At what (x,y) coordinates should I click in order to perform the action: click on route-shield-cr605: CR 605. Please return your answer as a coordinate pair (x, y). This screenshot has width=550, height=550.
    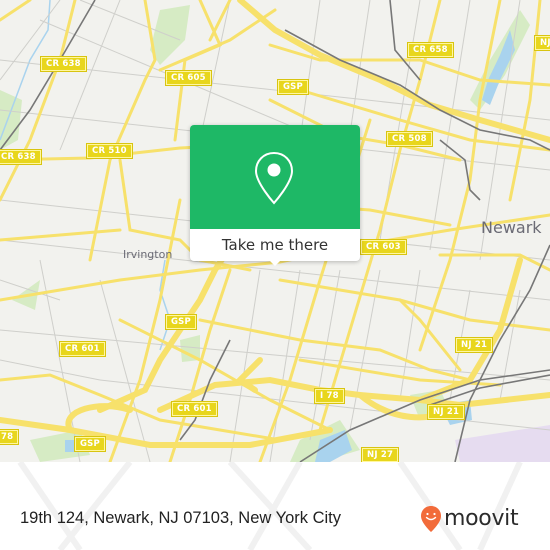
    Looking at the image, I should click on (188, 78).